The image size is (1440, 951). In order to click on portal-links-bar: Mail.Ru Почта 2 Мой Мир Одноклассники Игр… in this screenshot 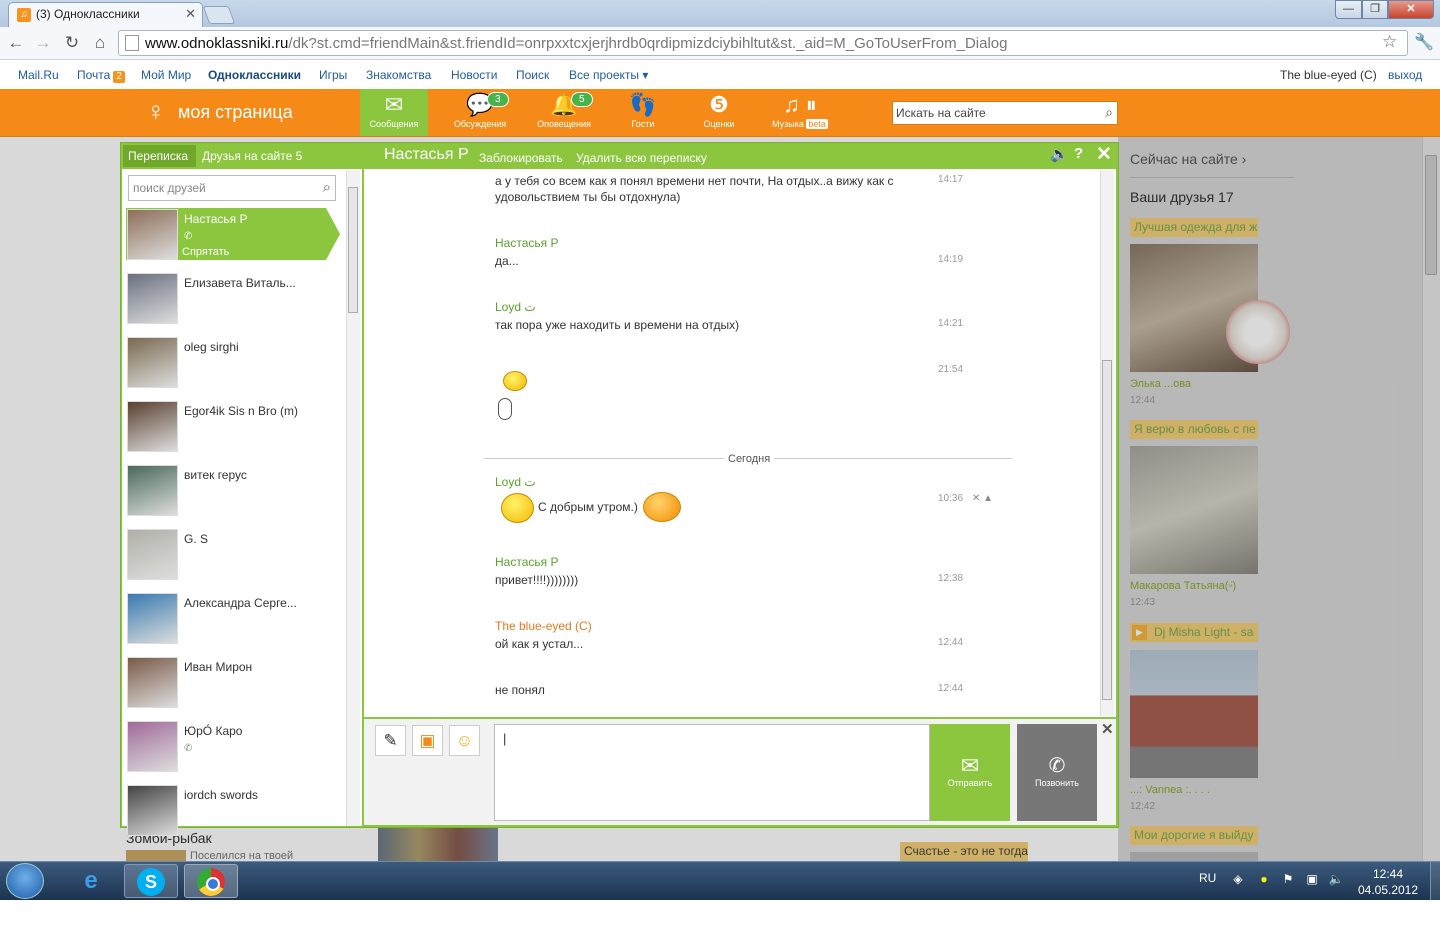, I will do `click(720, 75)`.